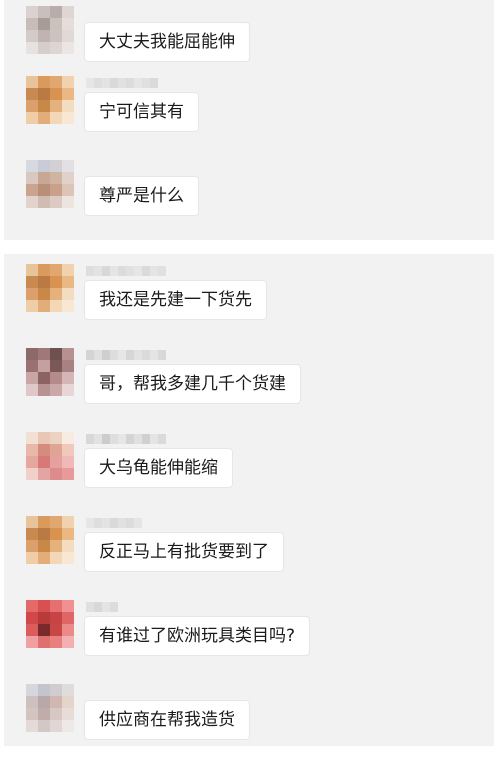 Image resolution: width=498 pixels, height=764 pixels. Describe the element at coordinates (192, 384) in the screenshot. I see `message-bubble: 哥，帮我多建几千个货建` at that location.